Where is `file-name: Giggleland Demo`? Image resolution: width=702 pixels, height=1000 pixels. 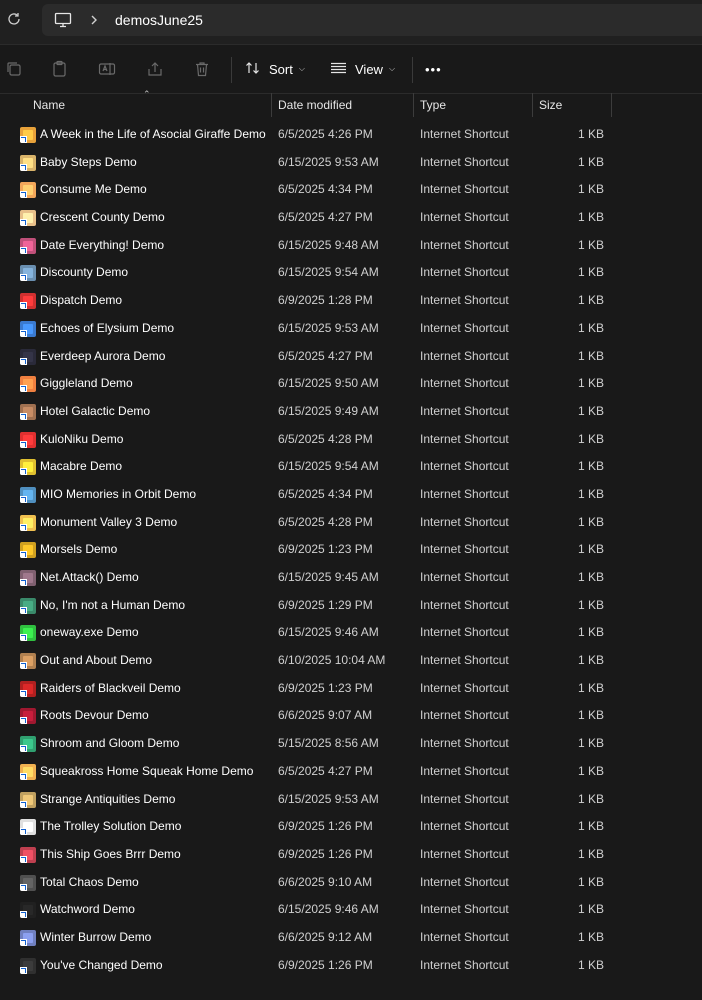 file-name: Giggleland Demo is located at coordinates (86, 383).